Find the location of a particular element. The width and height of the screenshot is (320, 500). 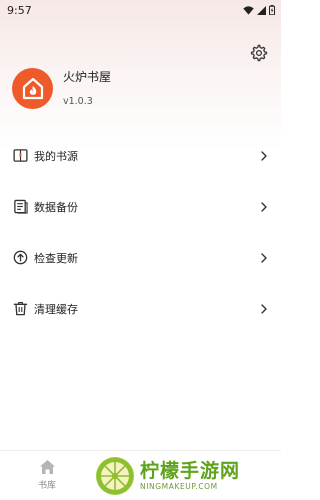

avatar is located at coordinates (32, 88).